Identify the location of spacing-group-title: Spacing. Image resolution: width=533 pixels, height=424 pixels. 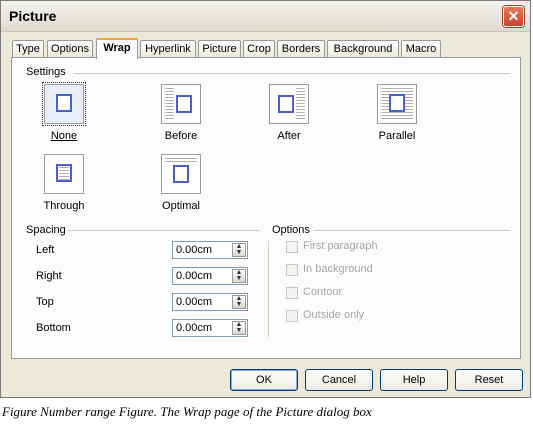
(46, 230).